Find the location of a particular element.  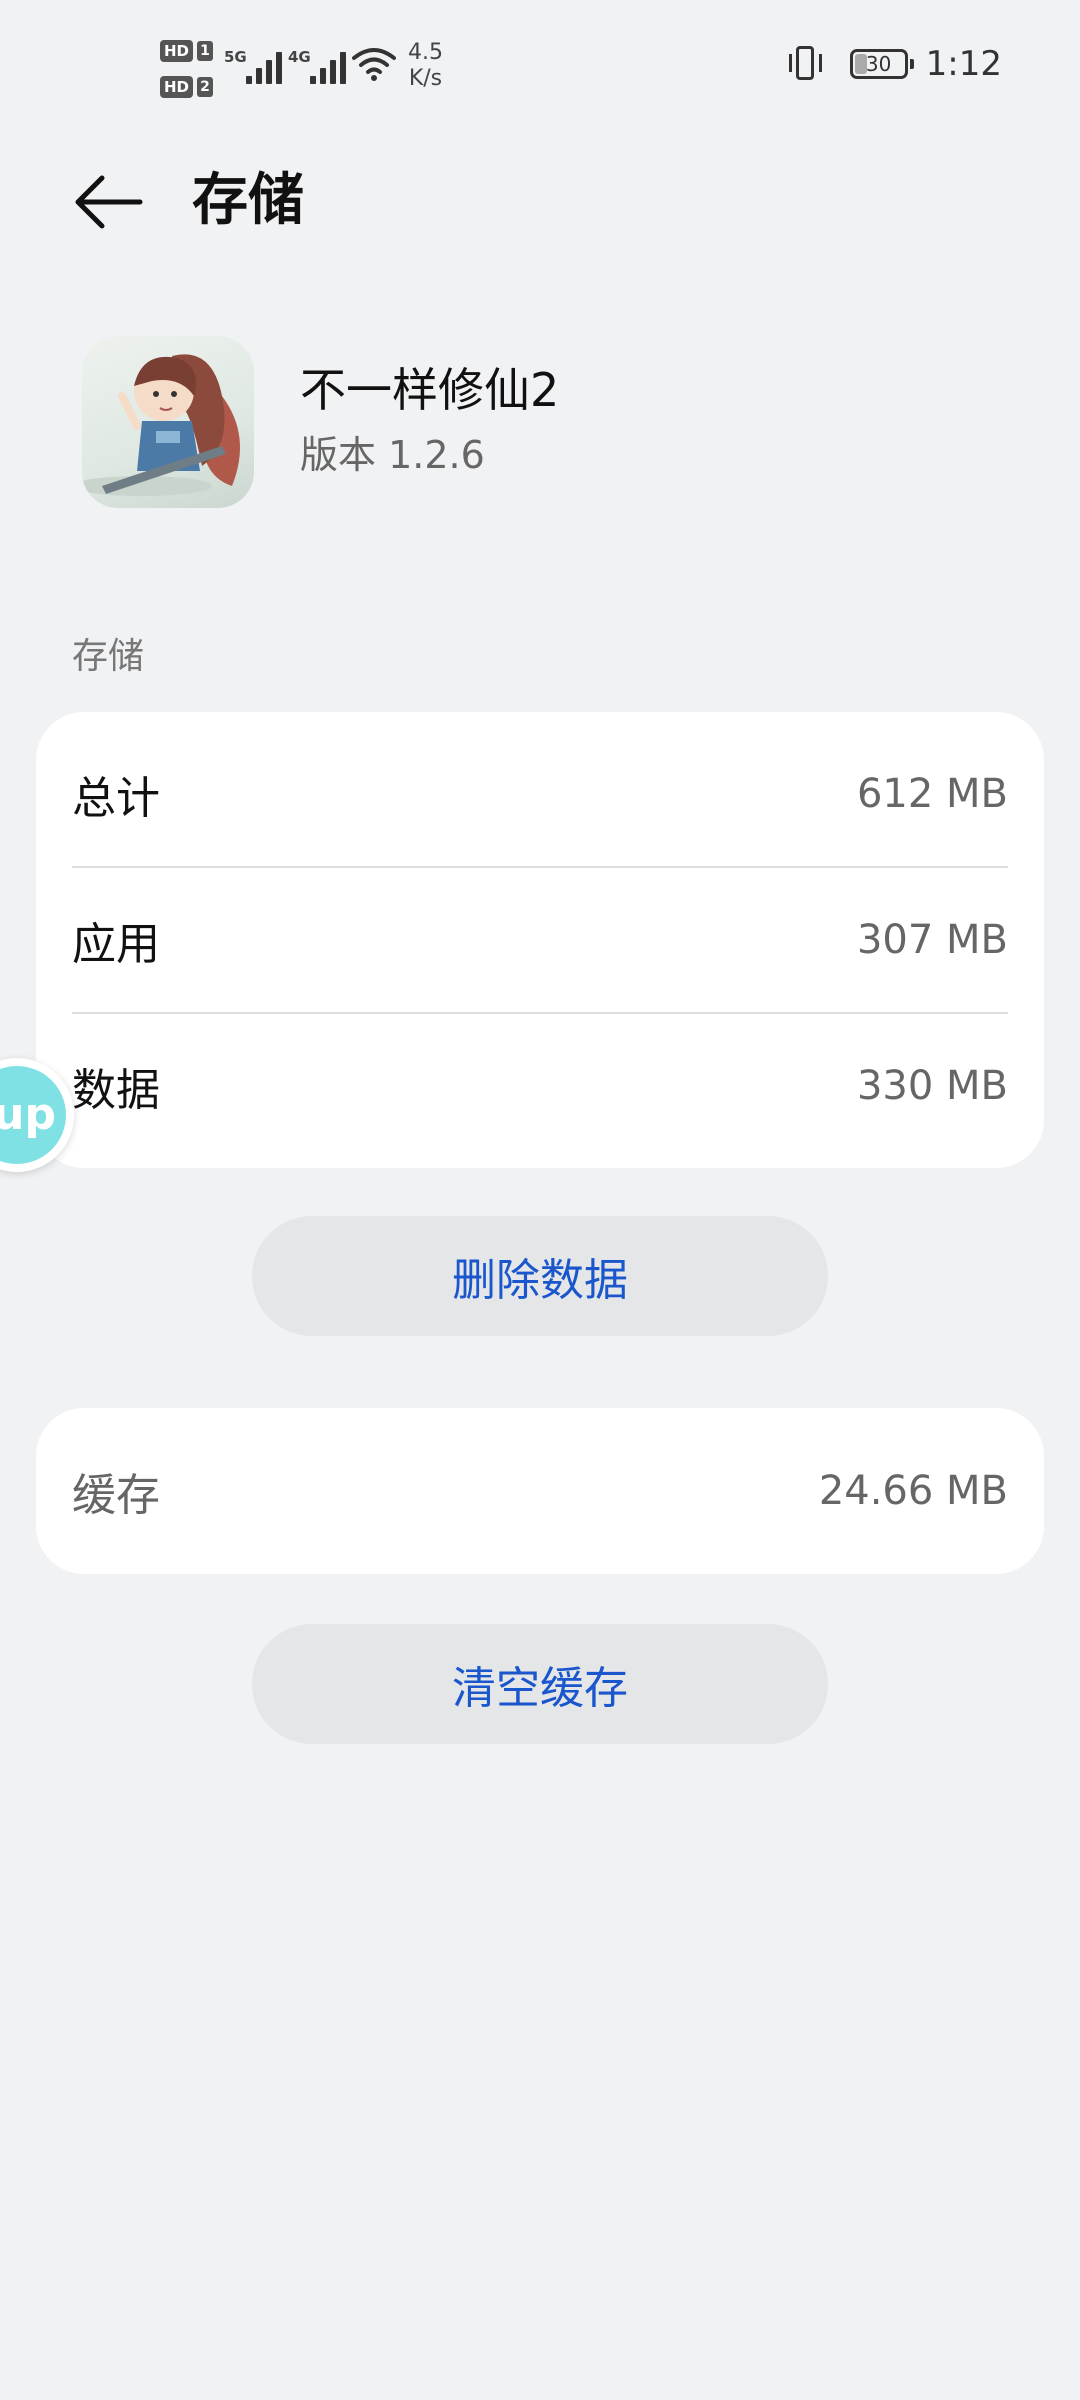

hd-sim-indicators: HD 1 HD 2 is located at coordinates (187, 72).